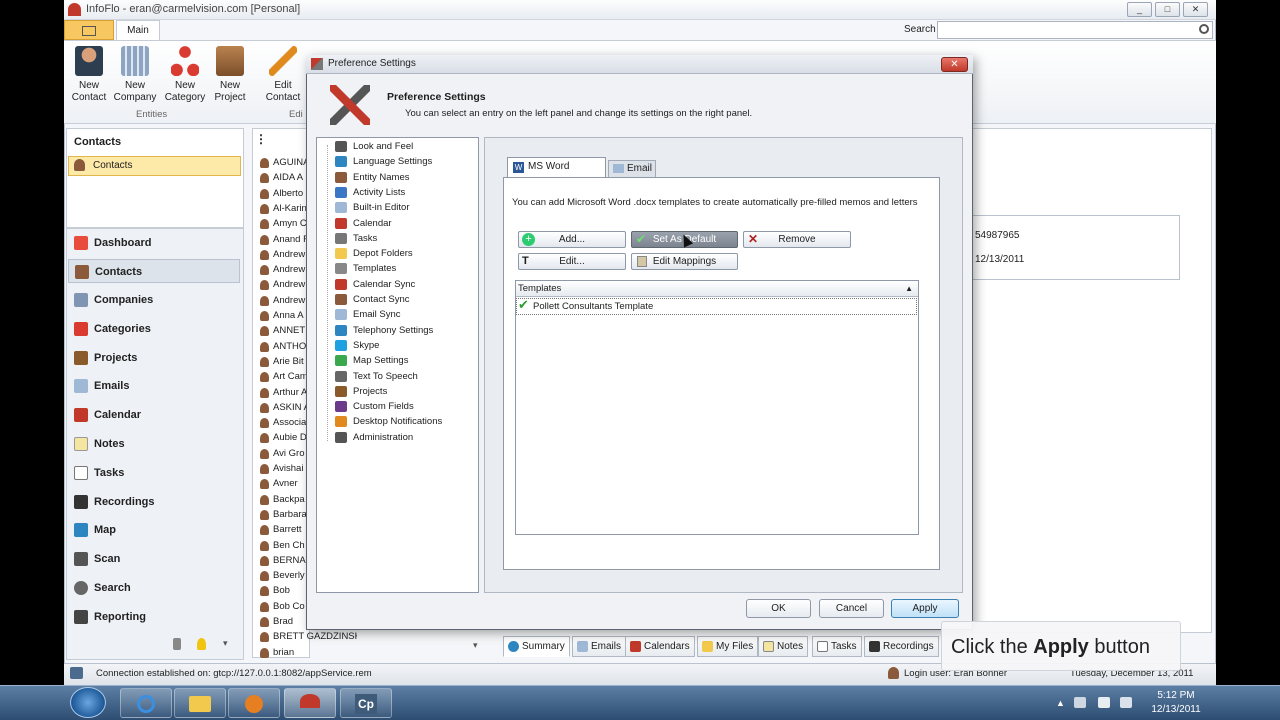 This screenshot has width=1280, height=720. What do you see at coordinates (283, 239) in the screenshot?
I see `contact-list-item: Anand F` at bounding box center [283, 239].